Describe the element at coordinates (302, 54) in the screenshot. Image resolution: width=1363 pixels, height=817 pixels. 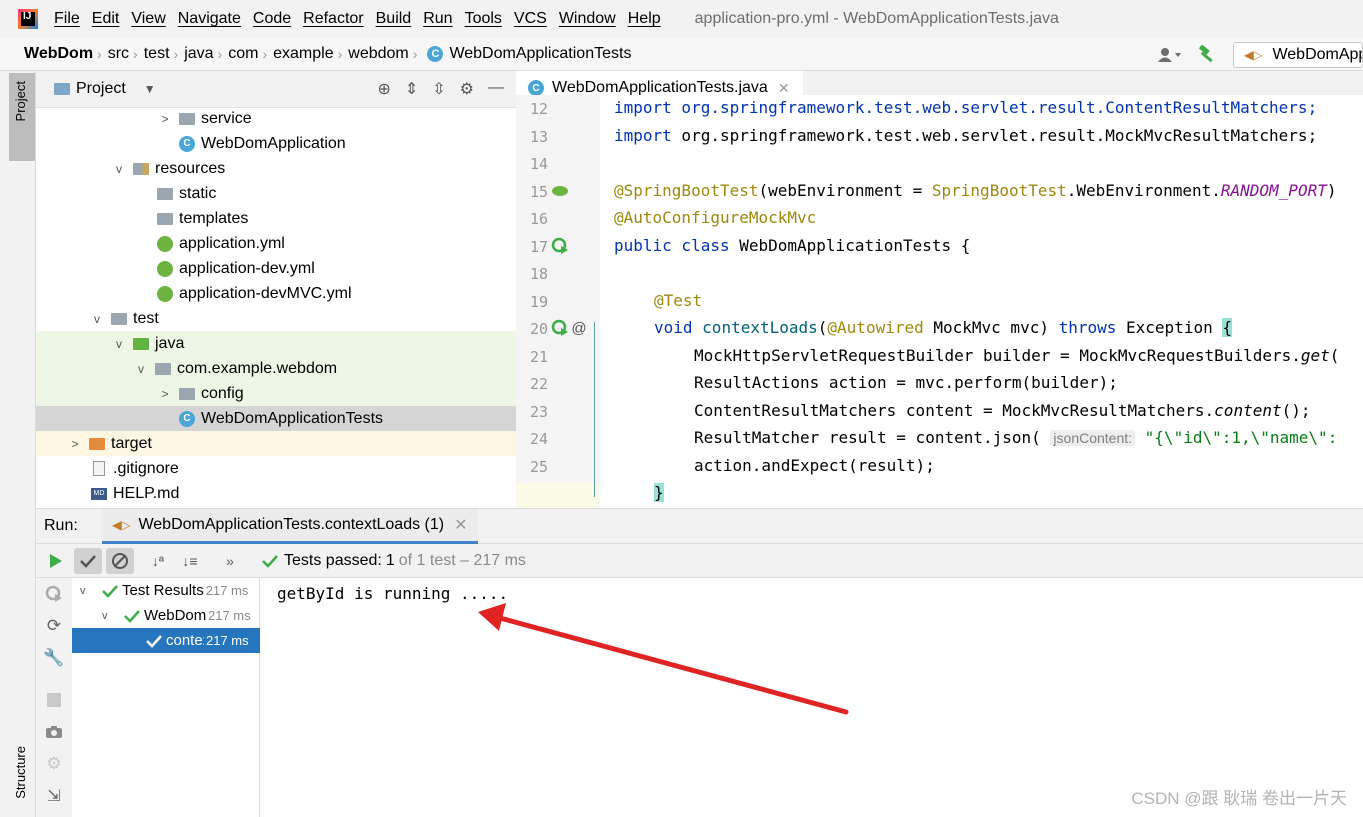
I see `breadcrumb-example: example` at that location.